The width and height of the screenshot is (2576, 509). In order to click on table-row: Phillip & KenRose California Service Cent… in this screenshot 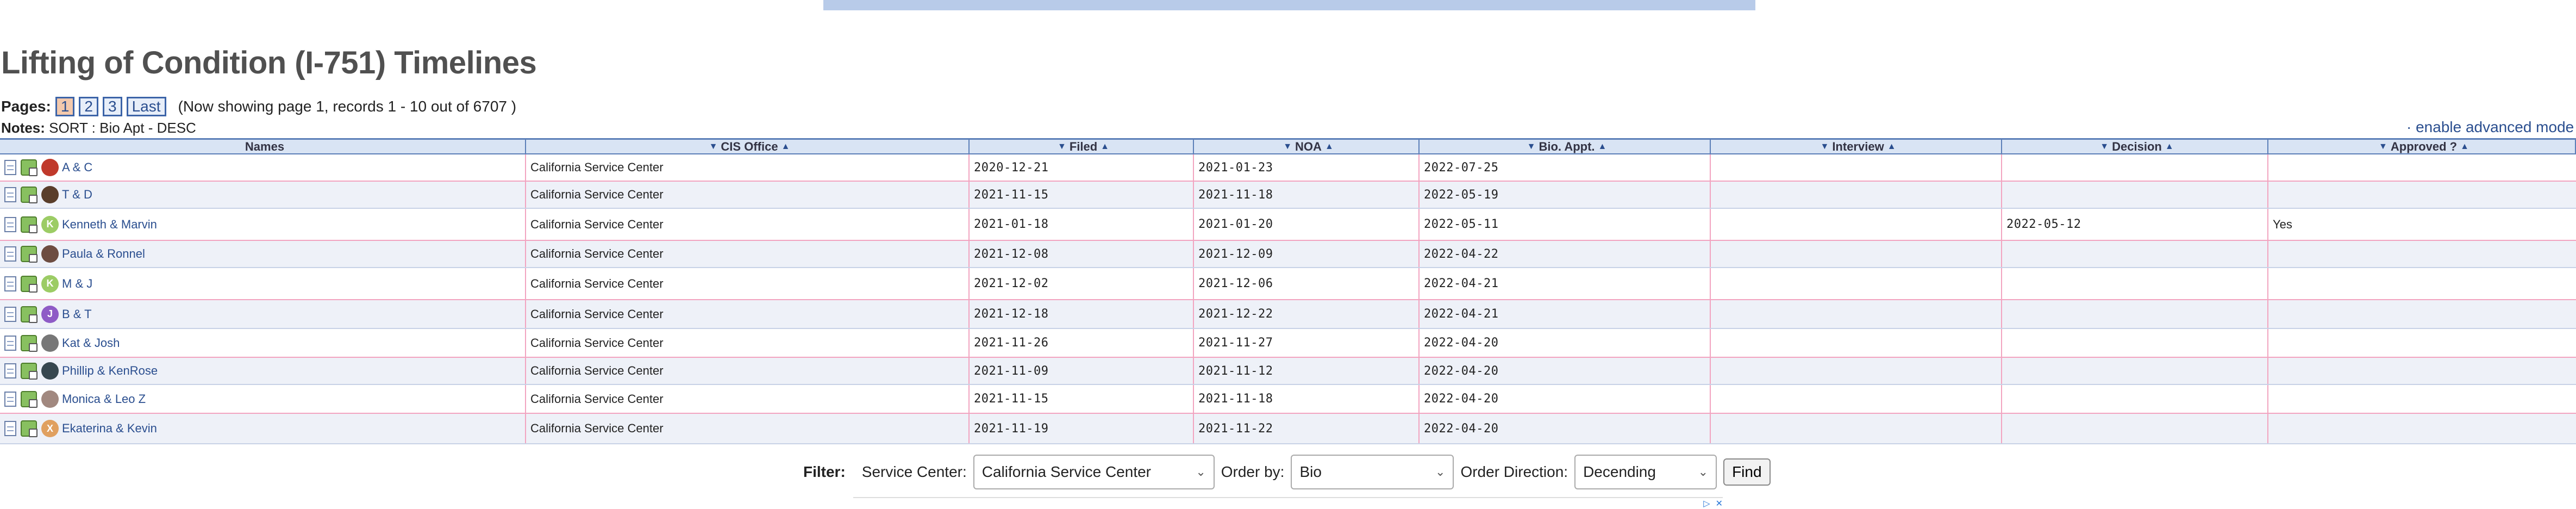, I will do `click(1288, 371)`.